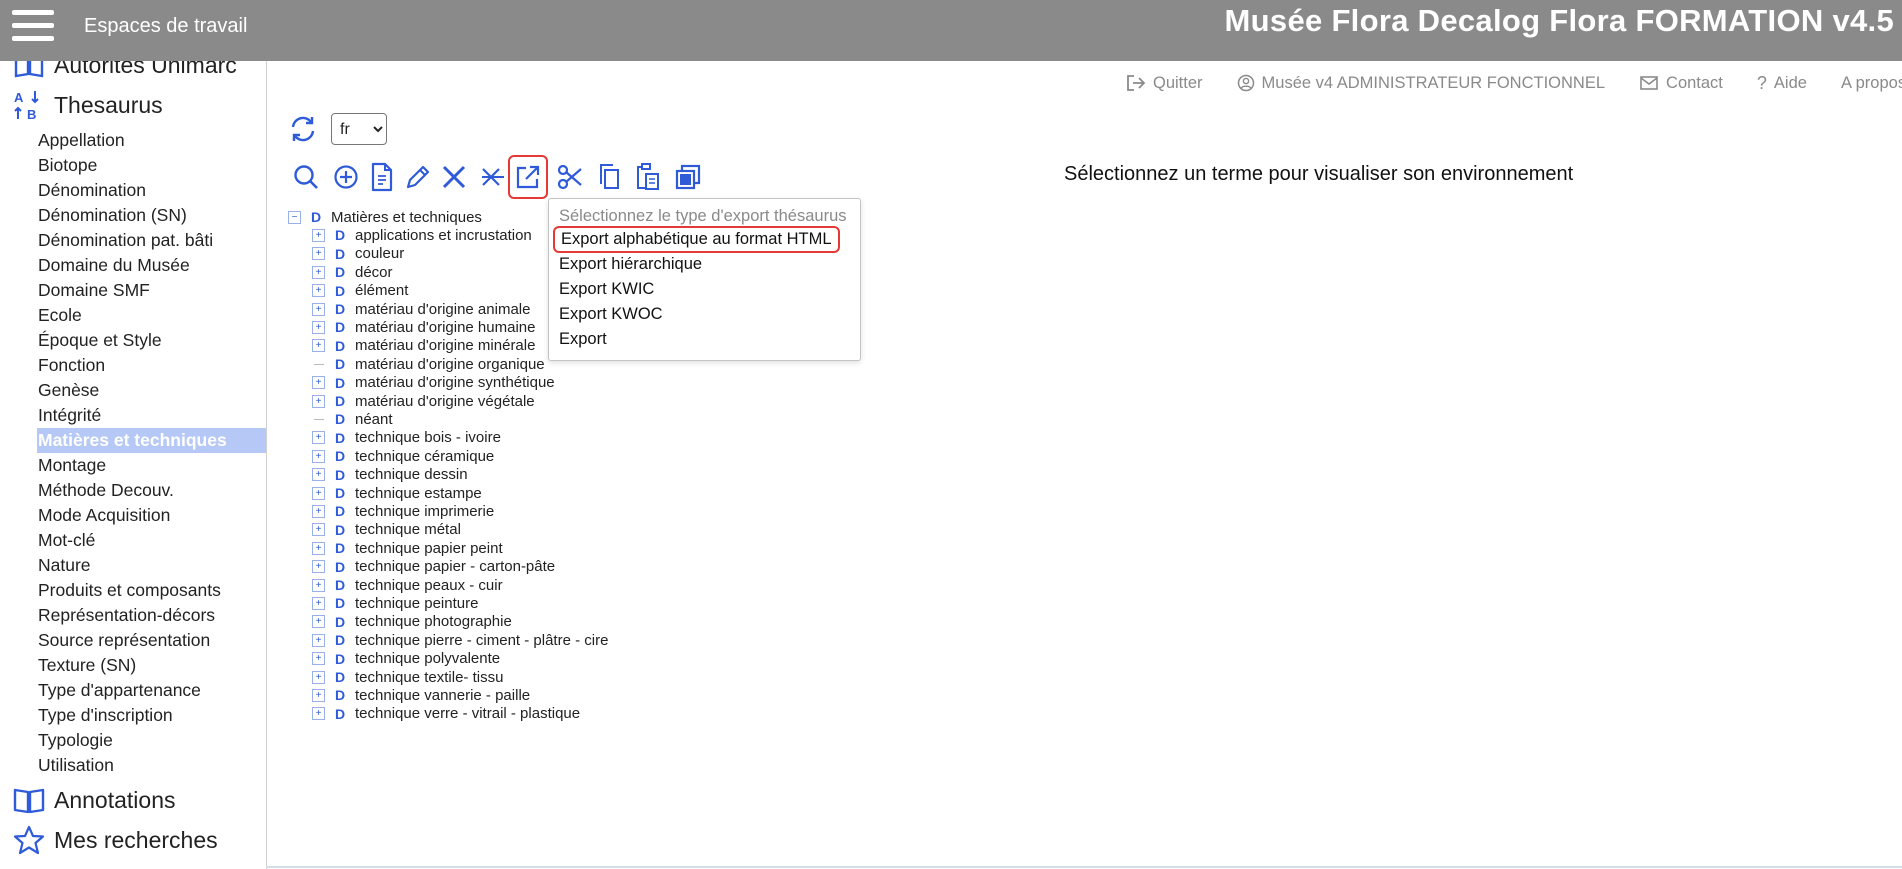  Describe the element at coordinates (424, 511) in the screenshot. I see `tree-node-label: technique imprimerie` at that location.